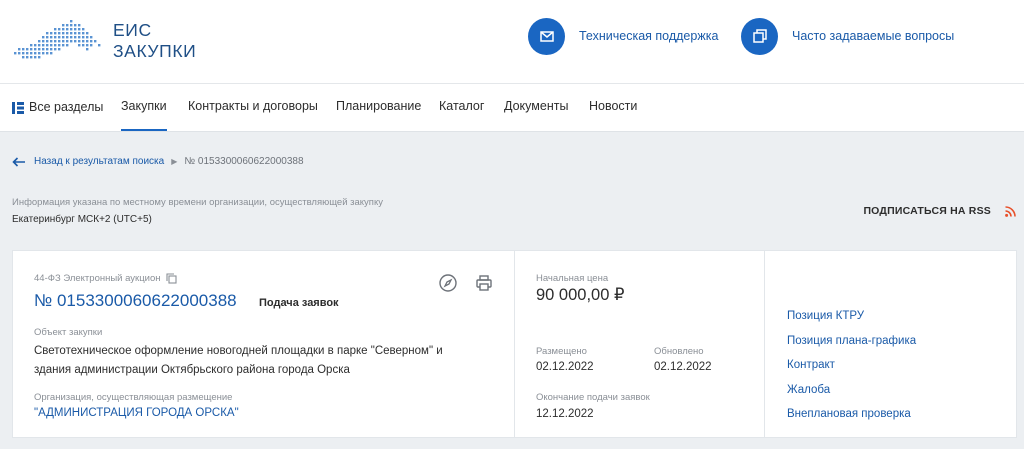  I want to click on nav-all-sections: Все разделы, so click(57, 107).